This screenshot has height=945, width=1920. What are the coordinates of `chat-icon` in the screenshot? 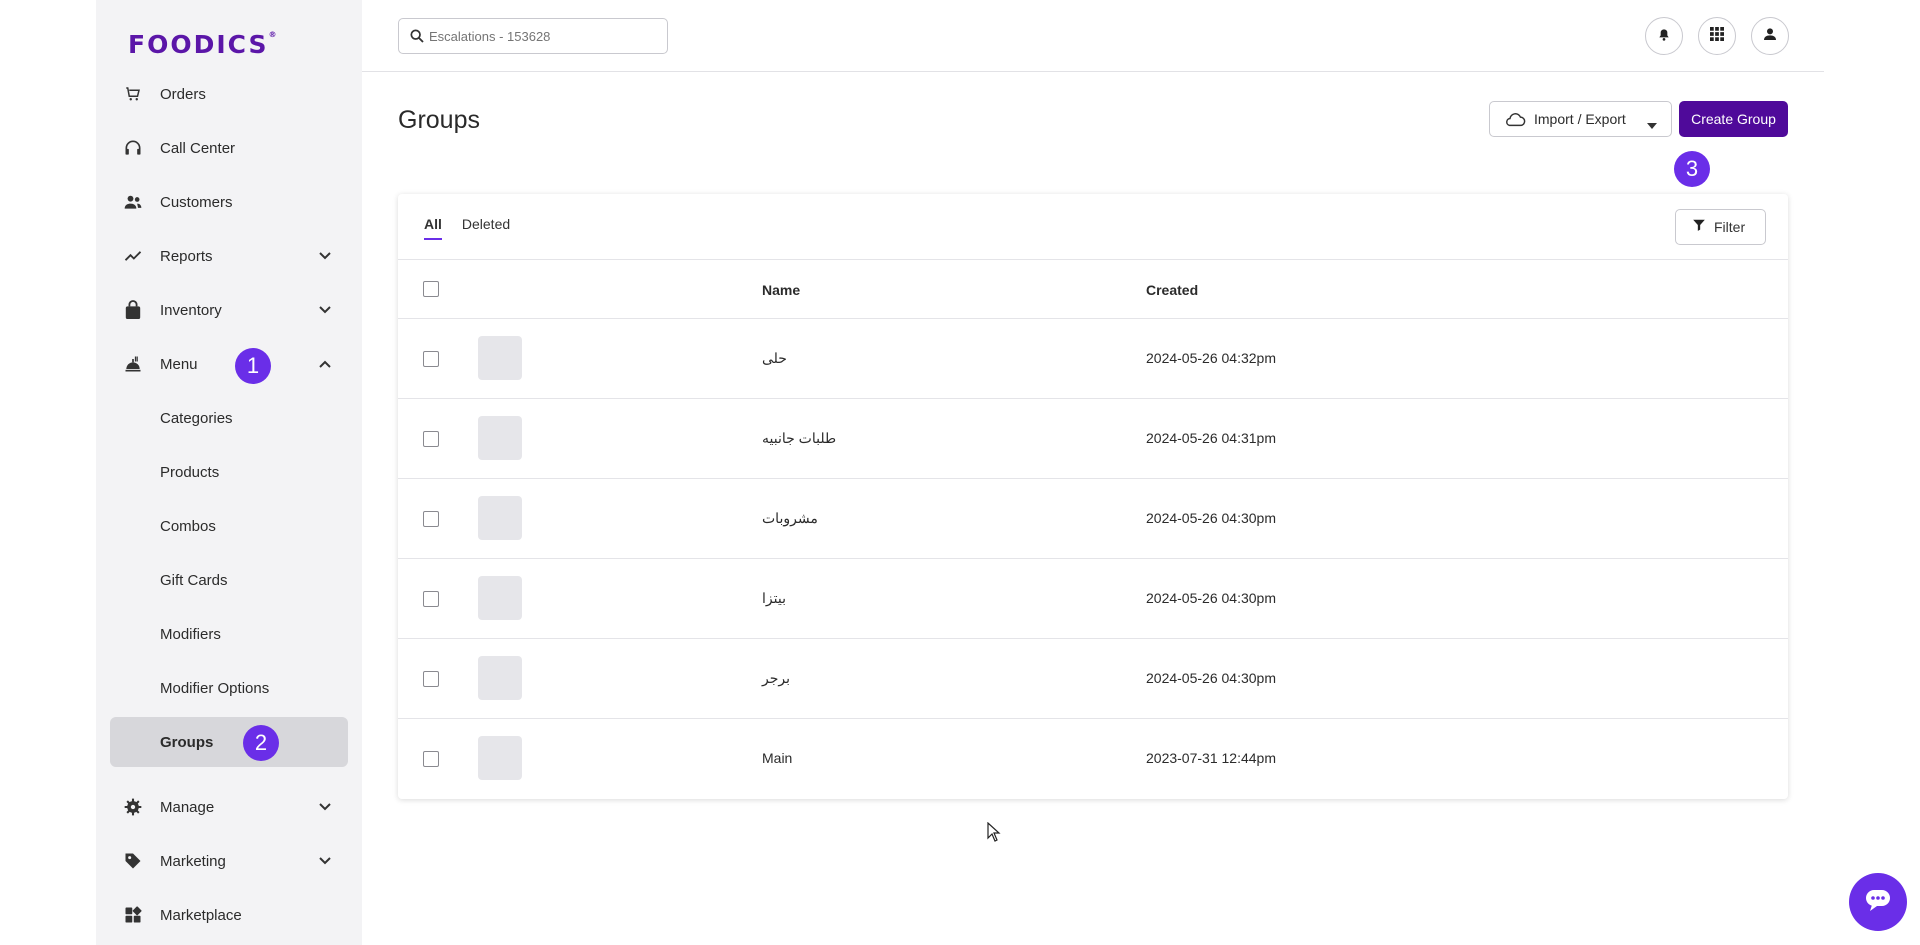 It's located at (1878, 902).